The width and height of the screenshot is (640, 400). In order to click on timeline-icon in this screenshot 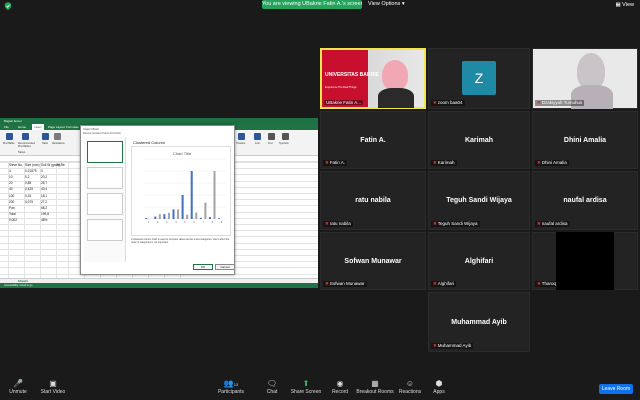, I will do `click(241, 136)`.